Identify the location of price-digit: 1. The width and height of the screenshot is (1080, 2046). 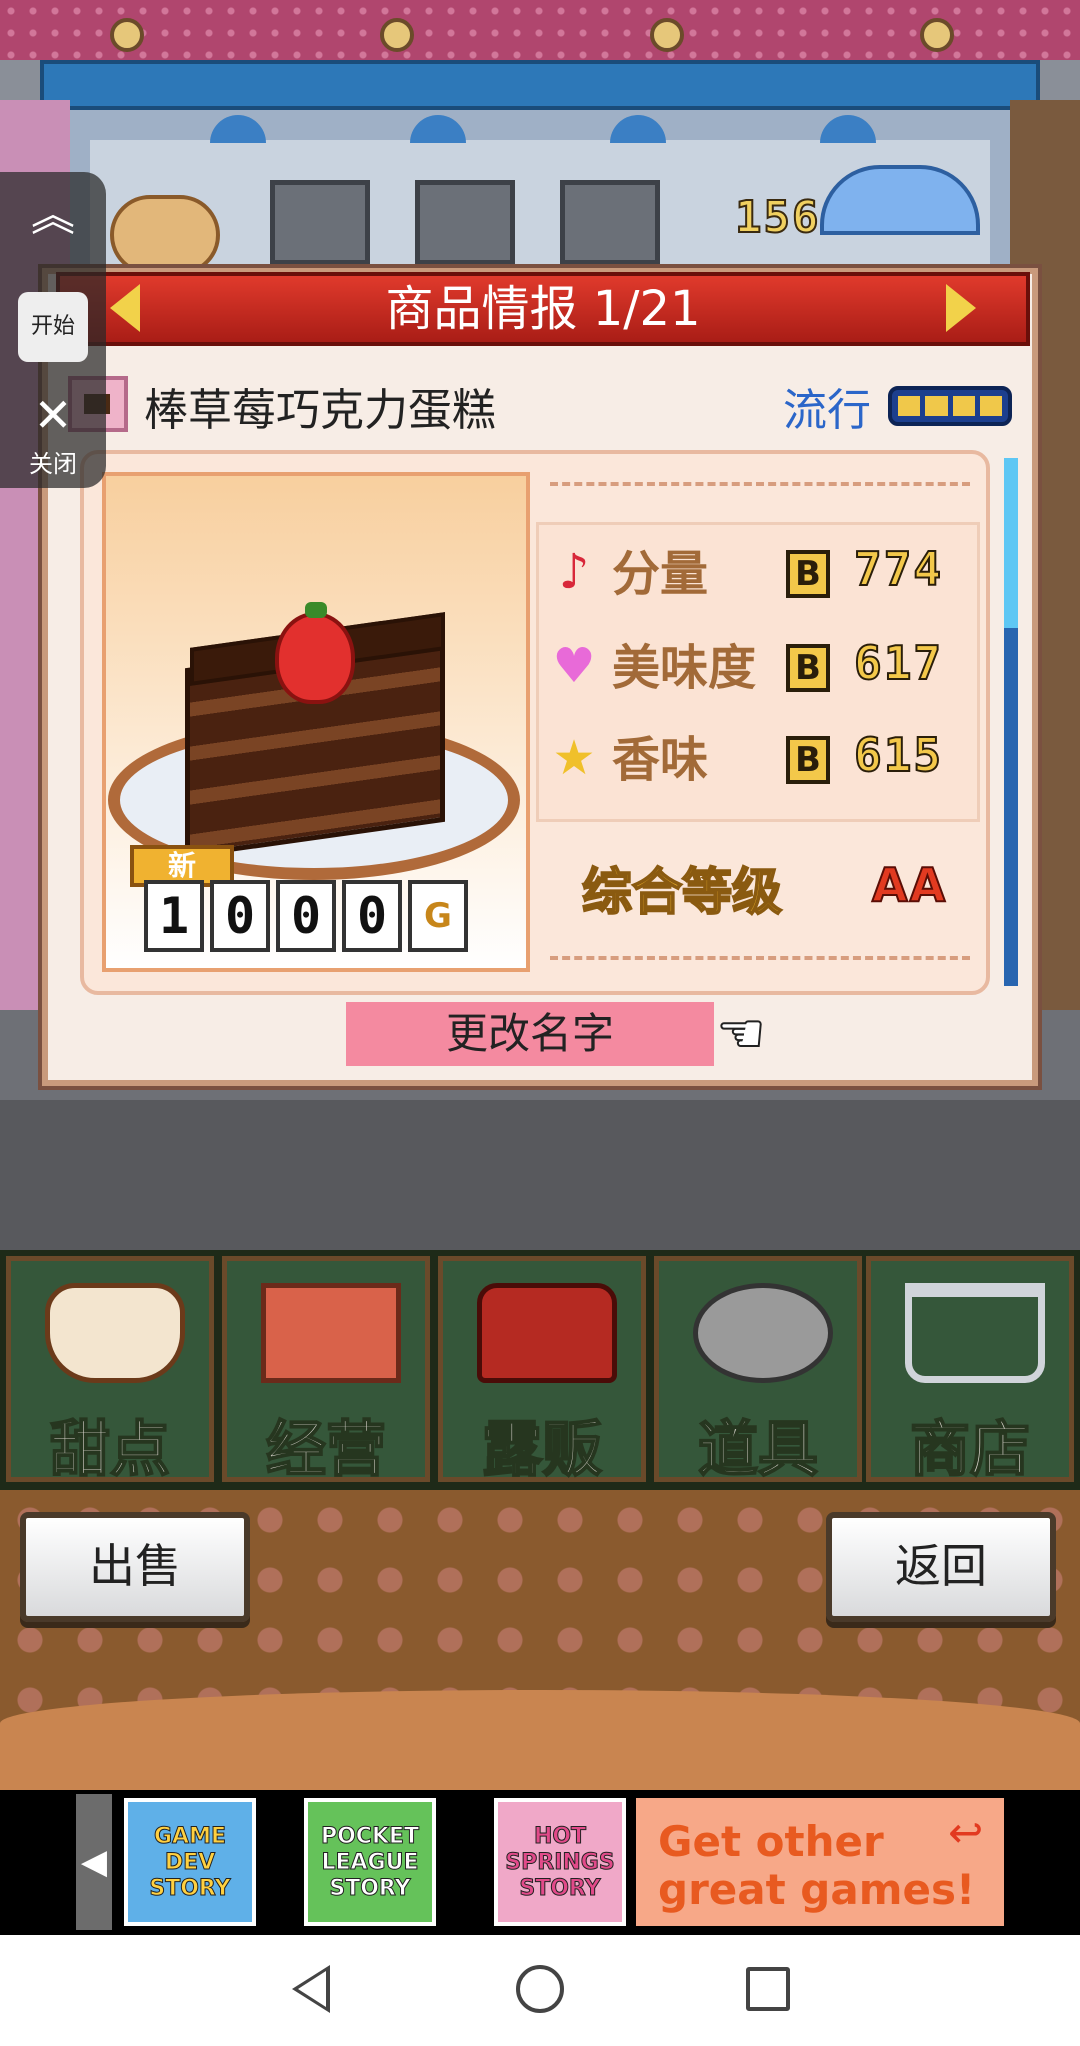
(174, 916).